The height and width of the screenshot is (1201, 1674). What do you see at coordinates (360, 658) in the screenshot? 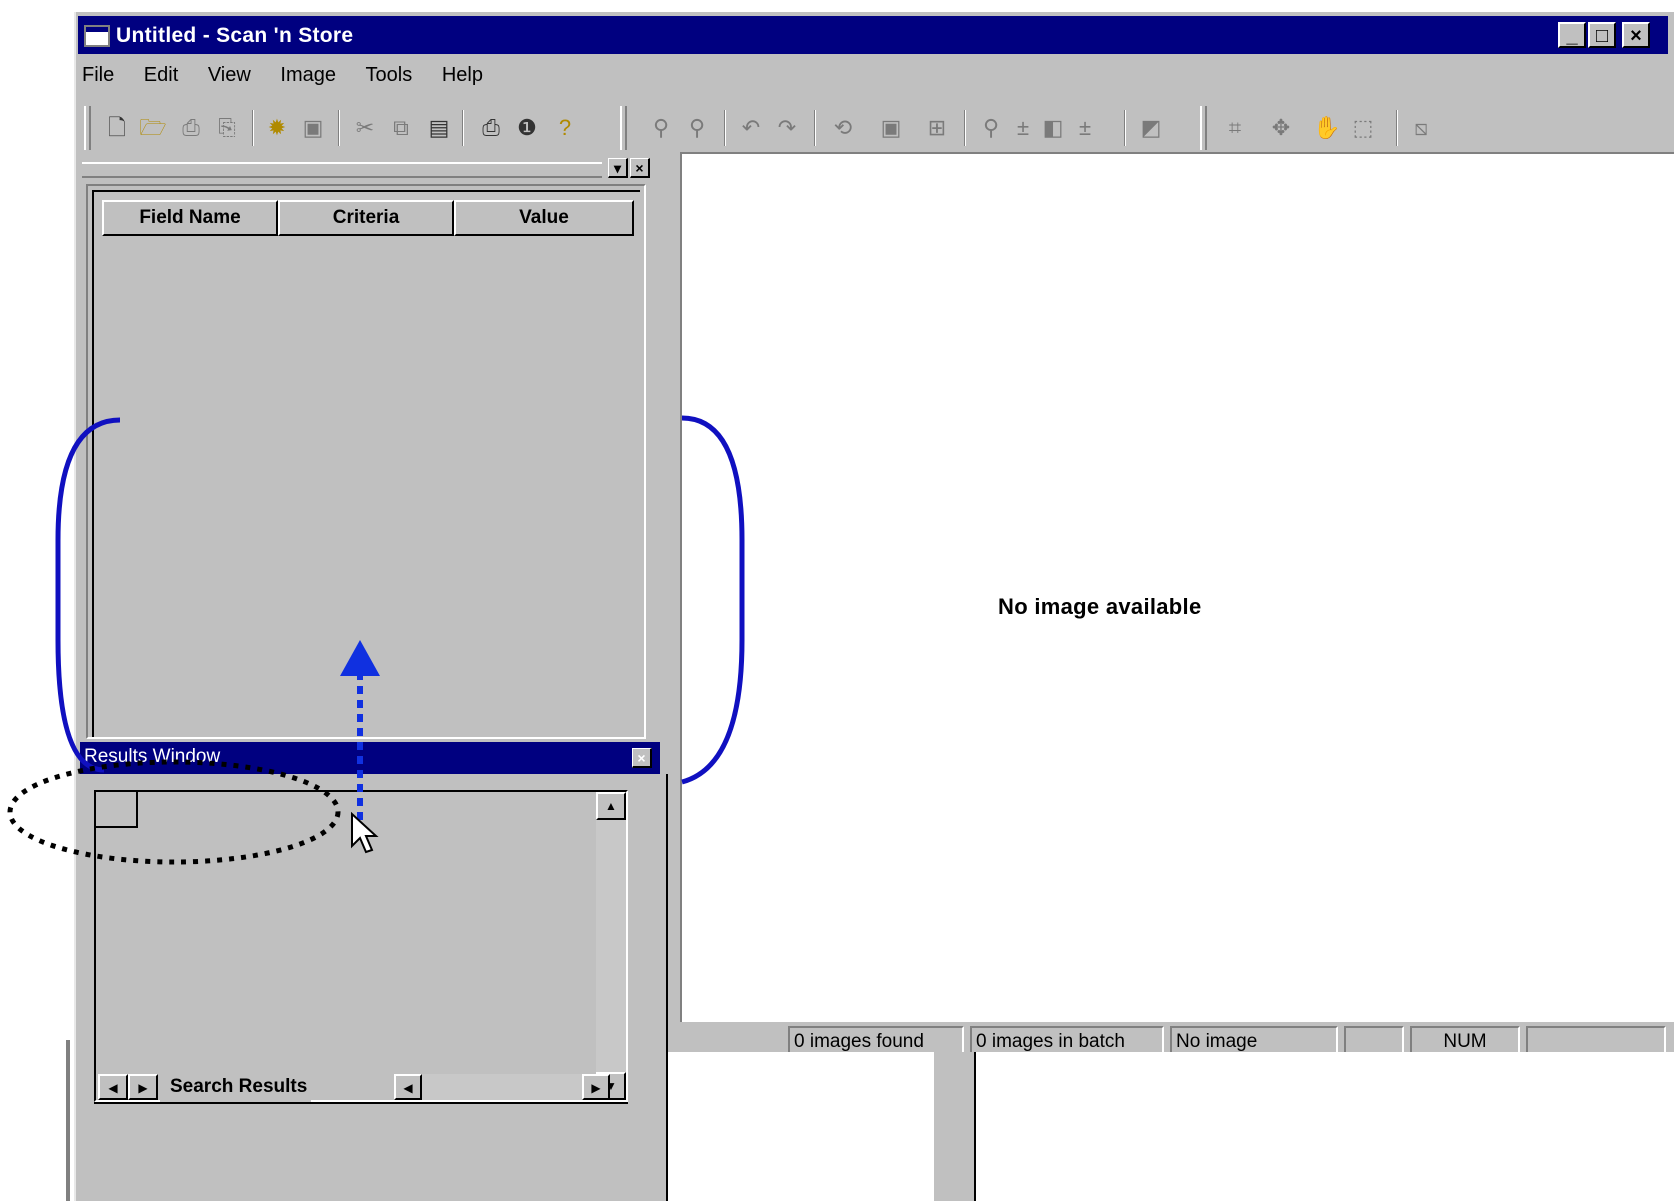
I see `drag-arrow-head` at bounding box center [360, 658].